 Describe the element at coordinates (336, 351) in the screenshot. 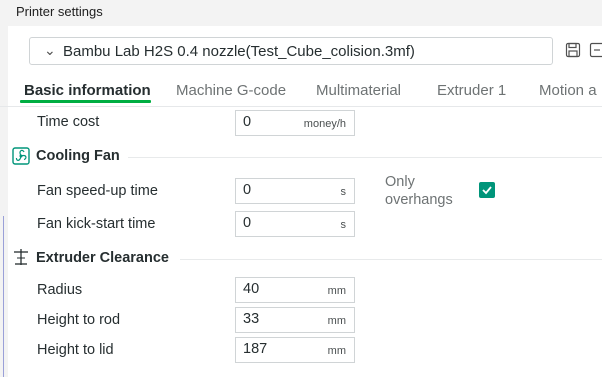

I see `height-to-lid-unit: mm` at that location.